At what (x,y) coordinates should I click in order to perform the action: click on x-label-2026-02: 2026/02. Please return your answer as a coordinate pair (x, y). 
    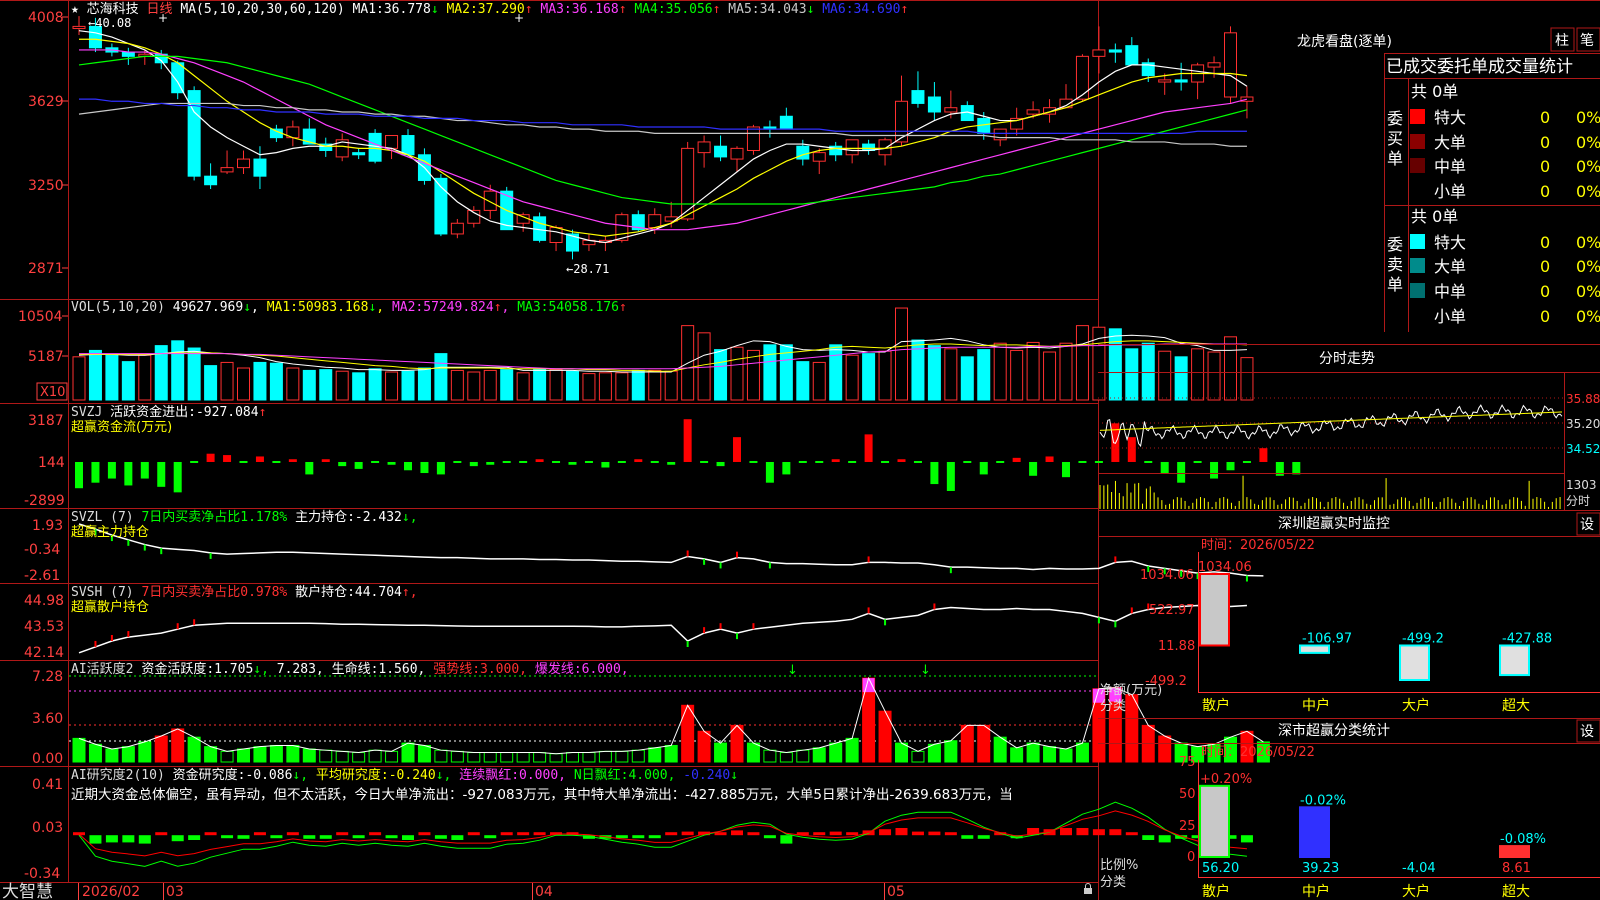
    Looking at the image, I should click on (111, 892).